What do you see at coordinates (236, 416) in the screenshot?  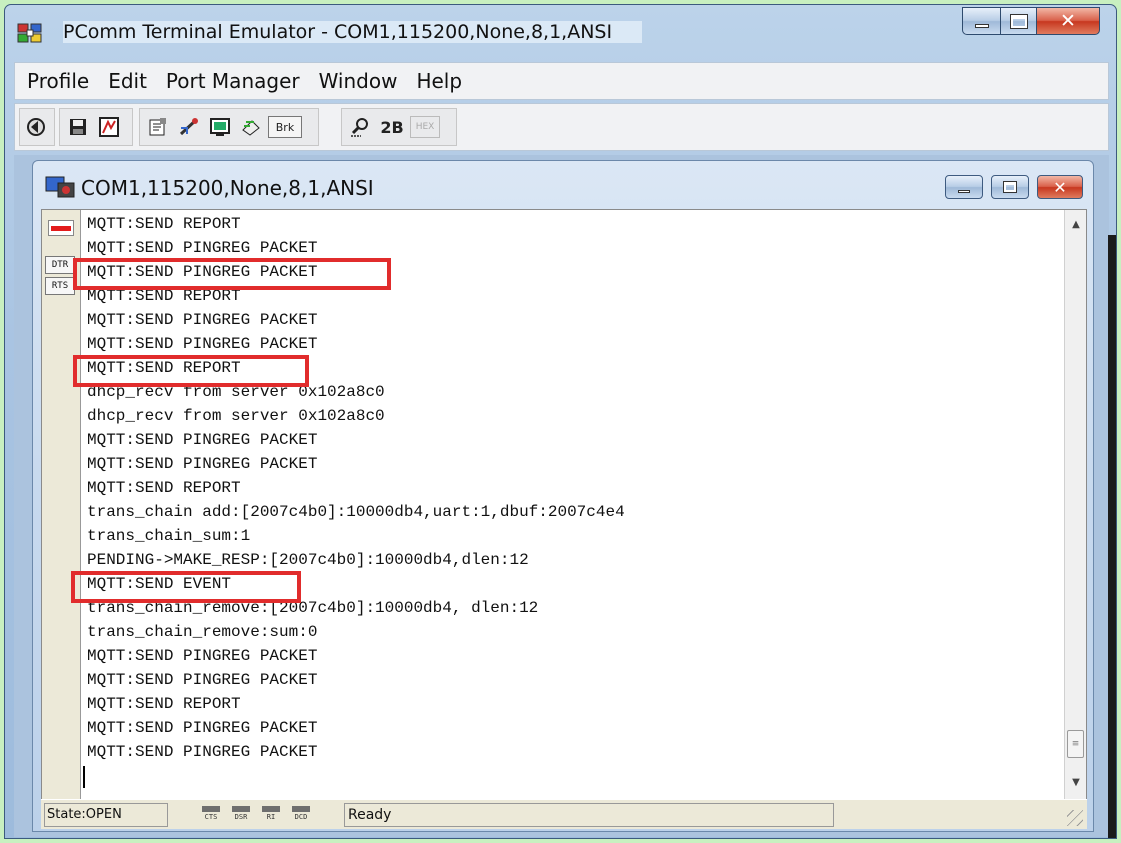 I see `terminal-line: dhcp_recv from server 0x102a8c0` at bounding box center [236, 416].